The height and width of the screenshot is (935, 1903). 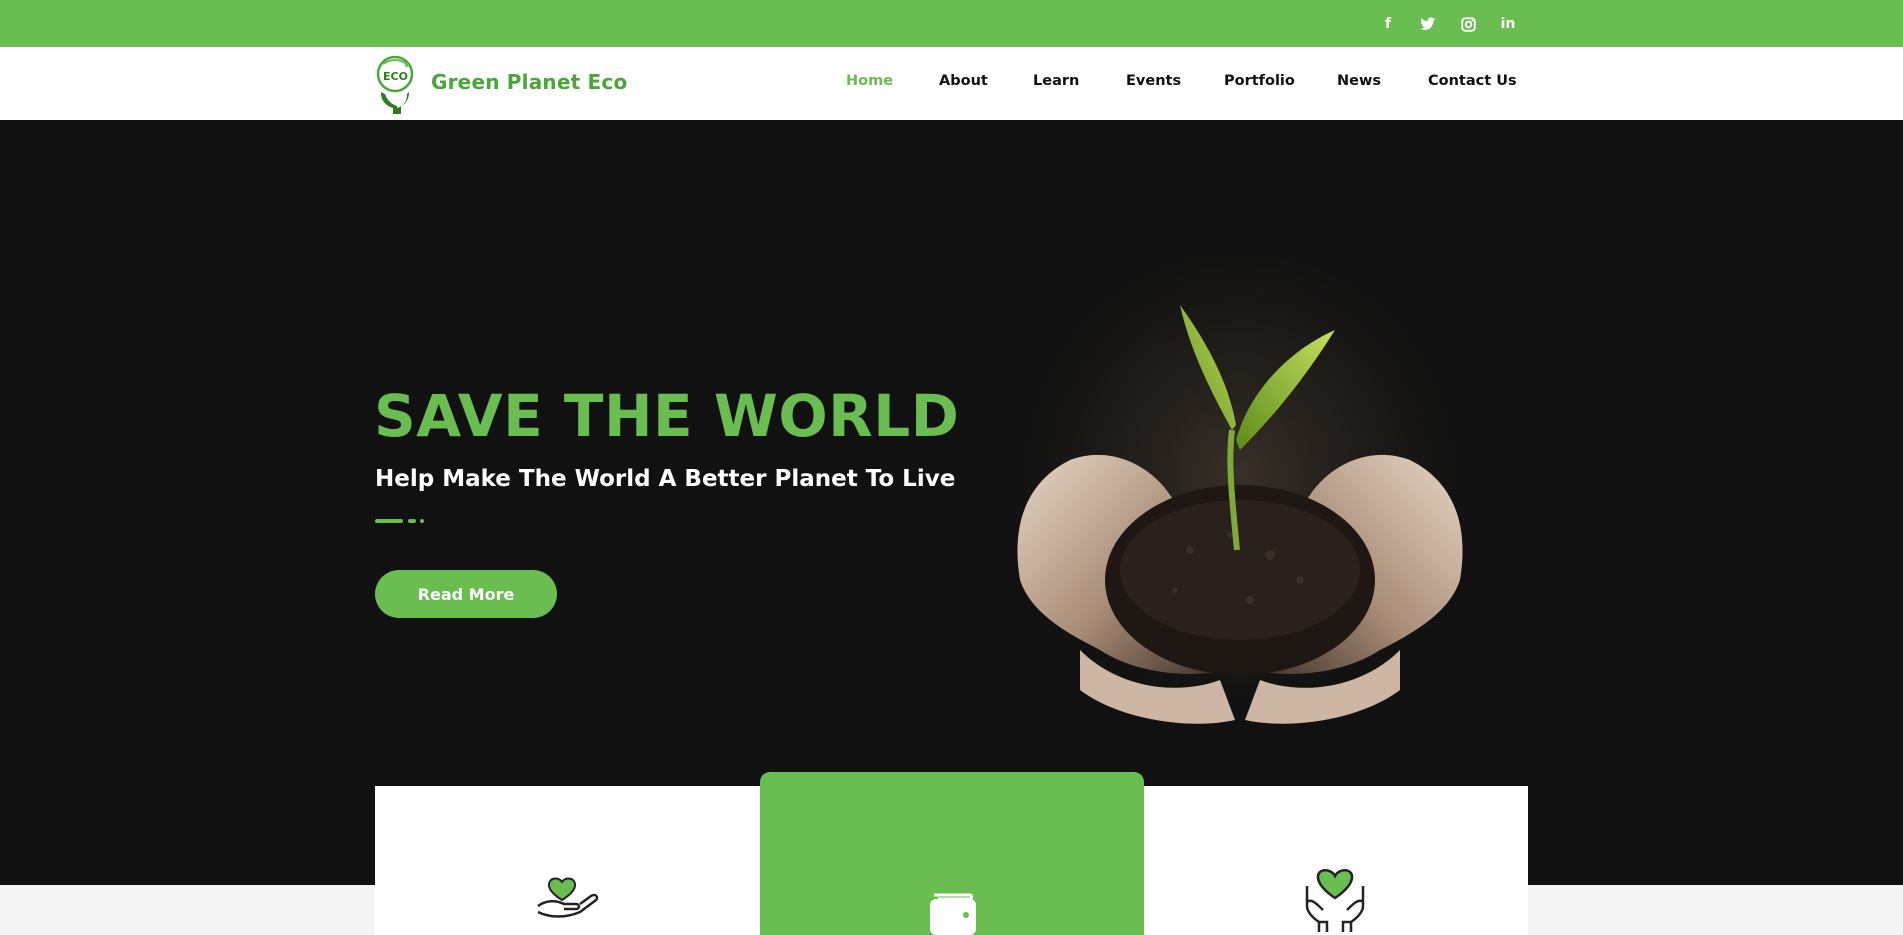 What do you see at coordinates (529, 82) in the screenshot?
I see `brand-name: Green Planet Eco` at bounding box center [529, 82].